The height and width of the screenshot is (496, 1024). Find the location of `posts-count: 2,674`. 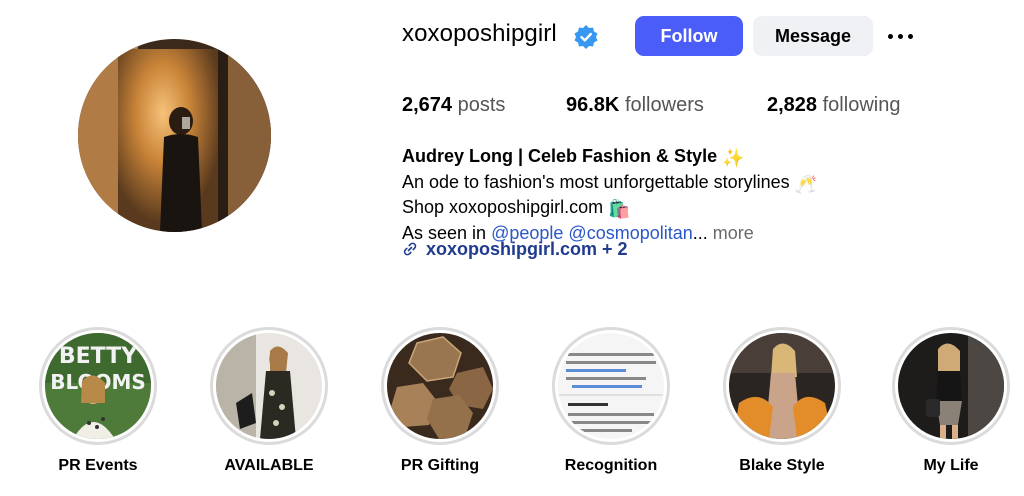

posts-count: 2,674 is located at coordinates (427, 105).